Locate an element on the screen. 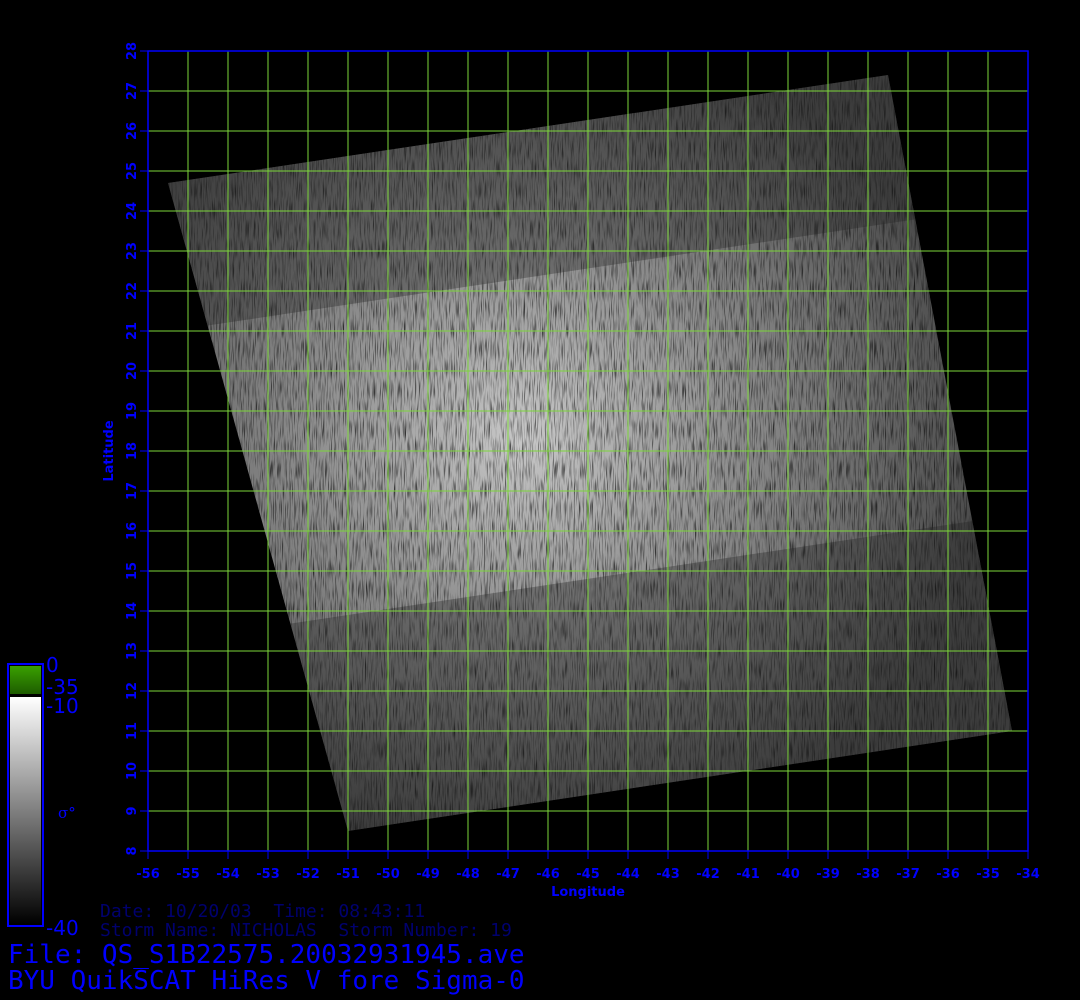 Image resolution: width=1080 pixels, height=1000 pixels. x-tick-label: -53 is located at coordinates (268, 874).